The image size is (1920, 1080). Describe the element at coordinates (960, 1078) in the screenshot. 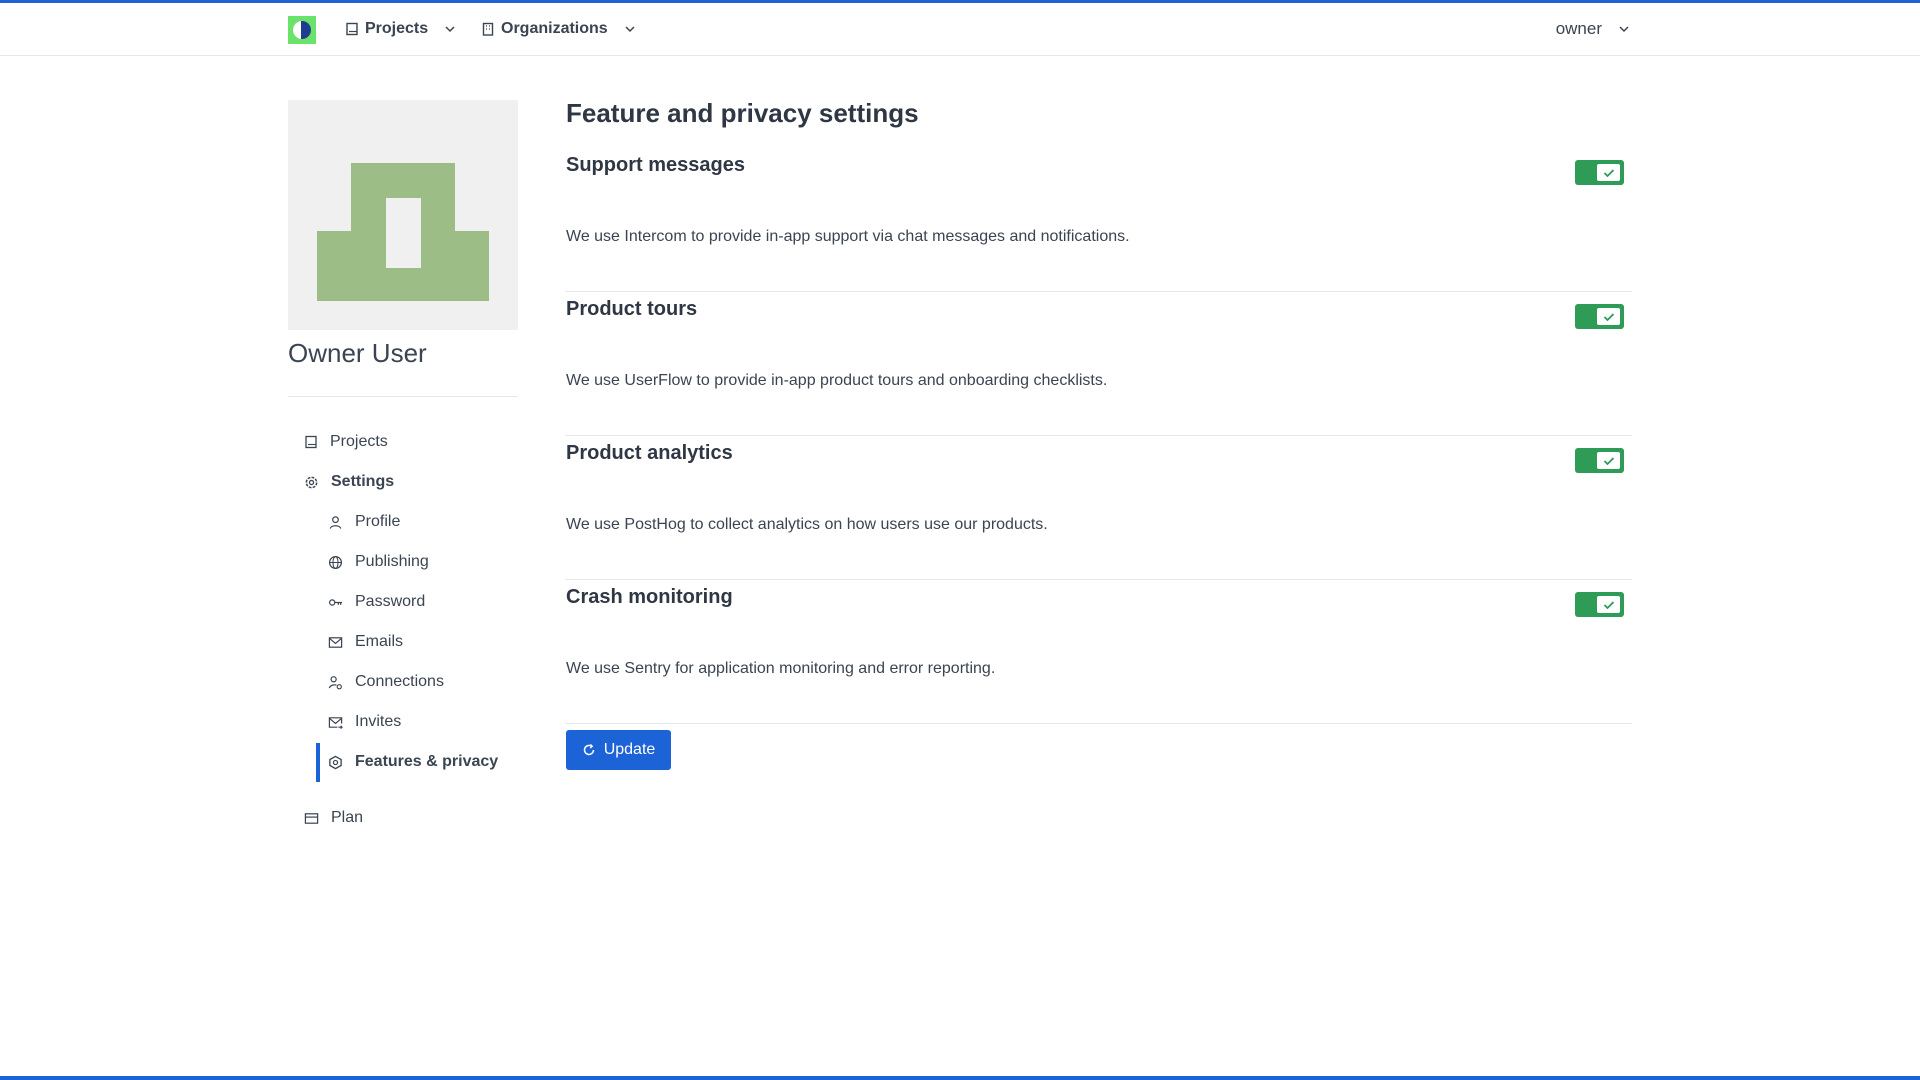

I see `bottom-accent-bar` at that location.